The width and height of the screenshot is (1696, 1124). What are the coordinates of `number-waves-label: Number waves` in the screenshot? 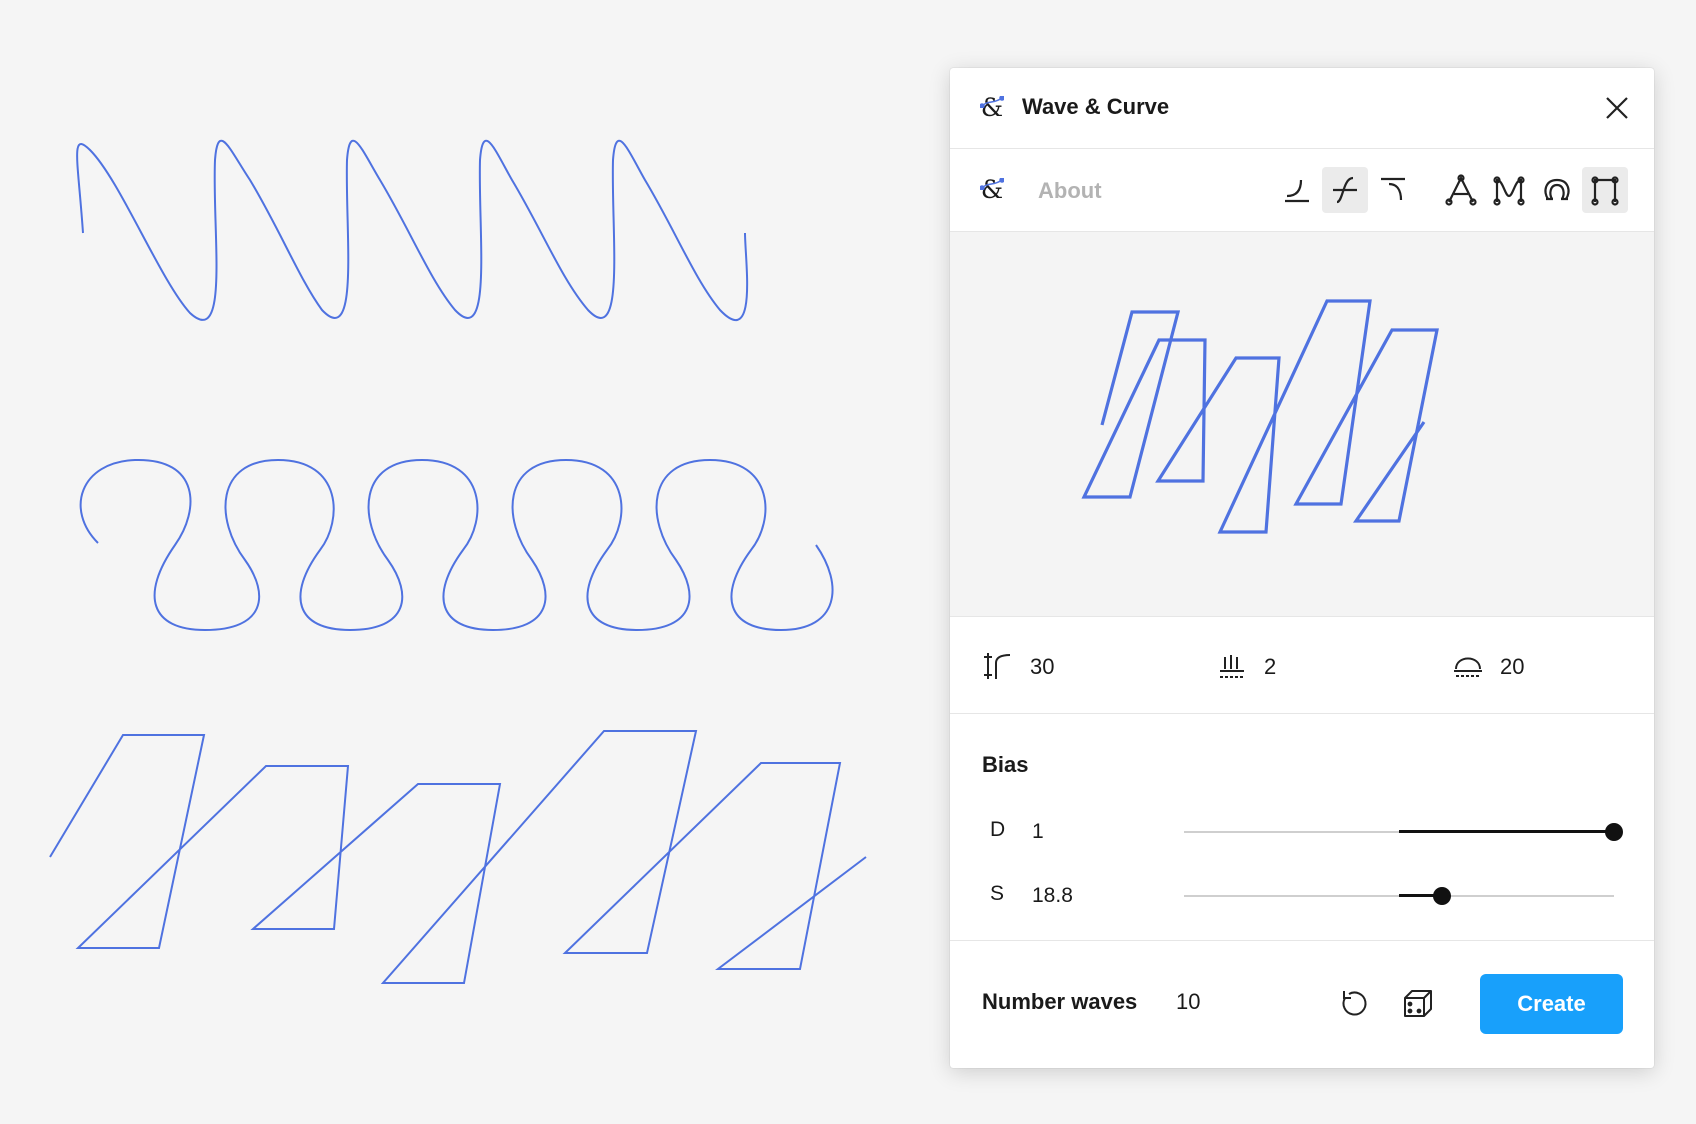 It's located at (1060, 1001).